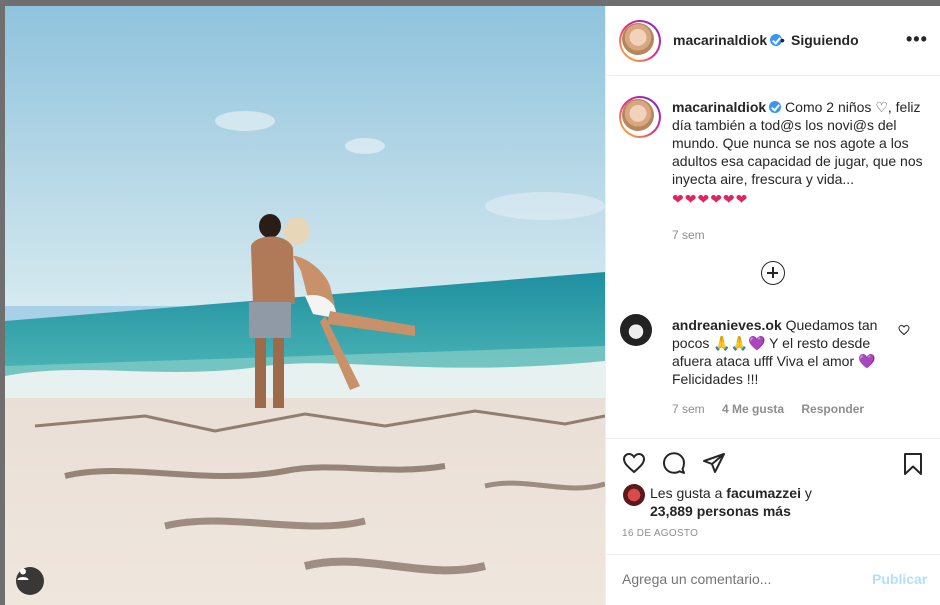 This screenshot has width=940, height=605. I want to click on caption-avatar, so click(640, 117).